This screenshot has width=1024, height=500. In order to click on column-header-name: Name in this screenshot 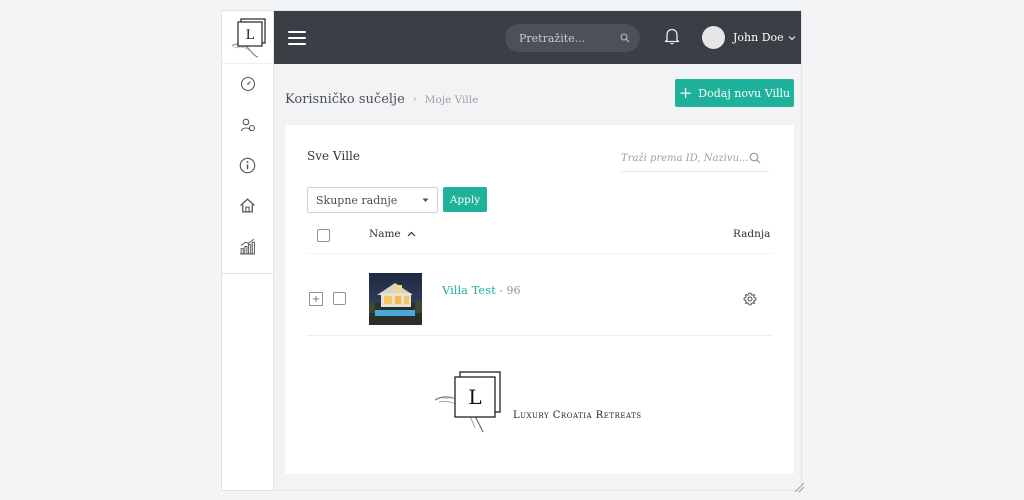, I will do `click(392, 234)`.